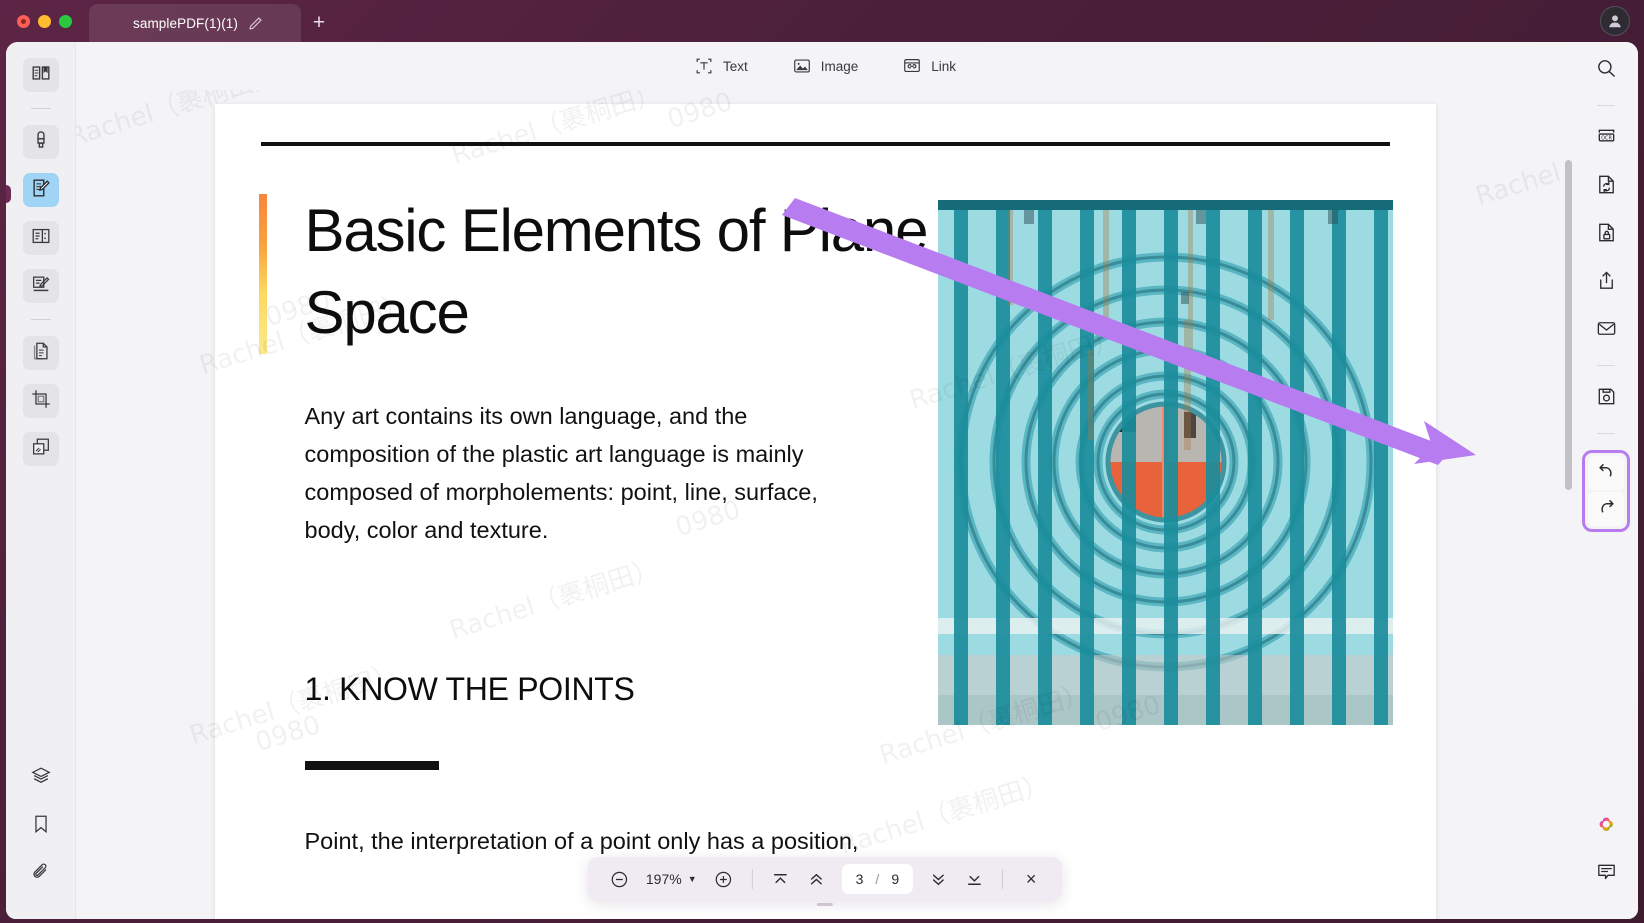  Describe the element at coordinates (1615, 21) in the screenshot. I see `user-avatar` at that location.